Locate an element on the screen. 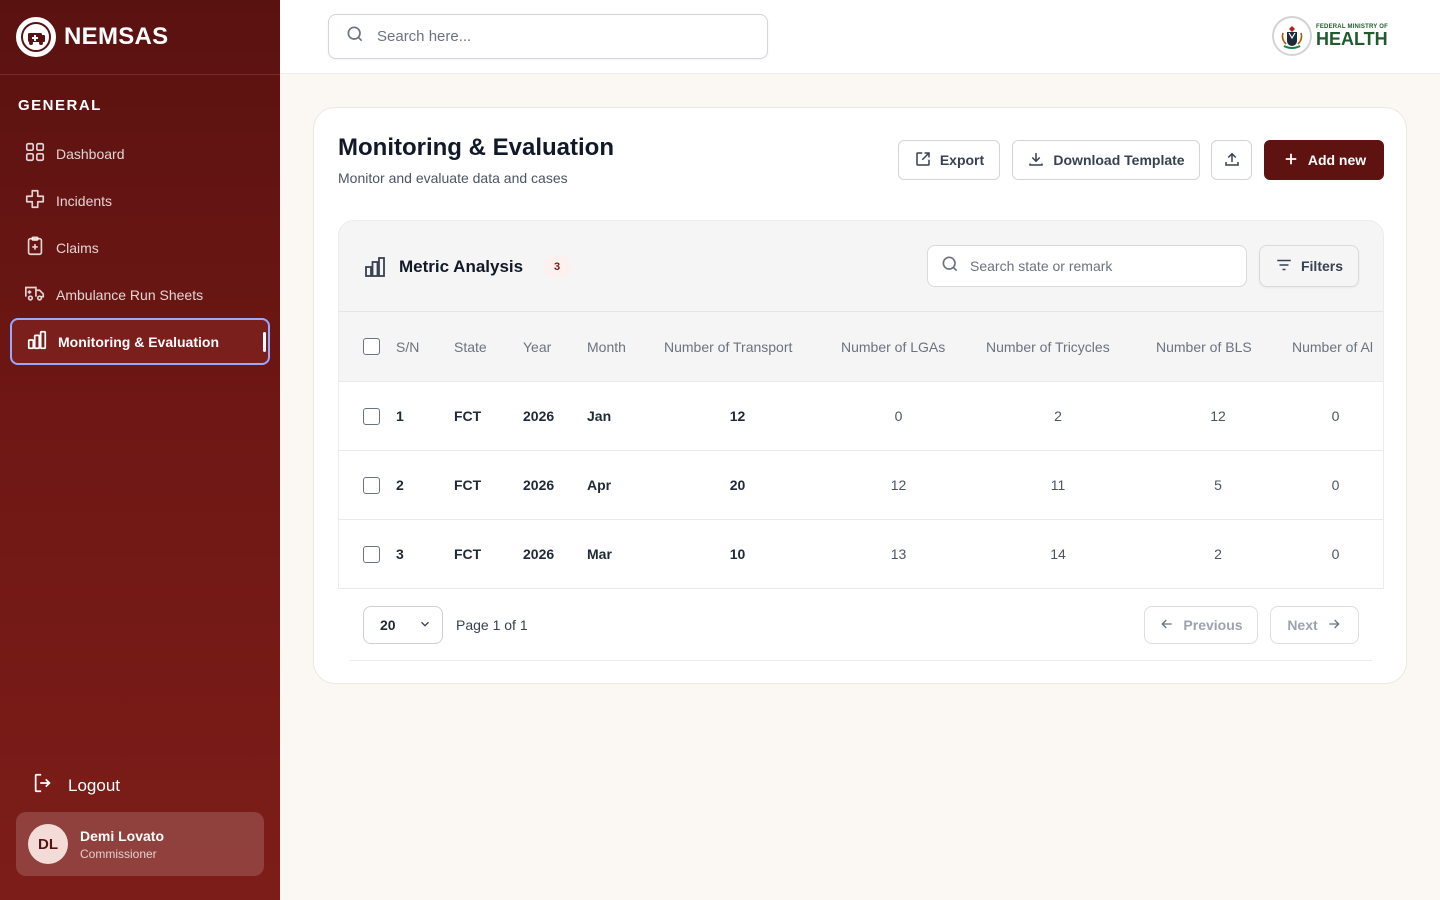 This screenshot has height=900, width=1440. export-label: Export is located at coordinates (962, 160).